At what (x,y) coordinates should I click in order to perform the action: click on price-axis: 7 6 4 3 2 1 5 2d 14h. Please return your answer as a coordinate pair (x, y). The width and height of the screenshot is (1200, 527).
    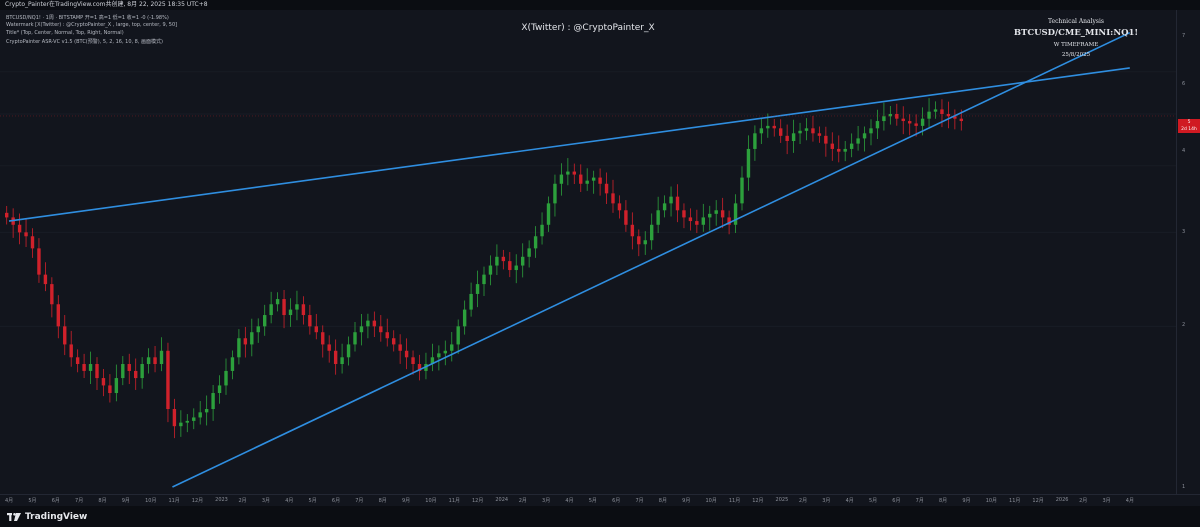
    Looking at the image, I should click on (1188, 252).